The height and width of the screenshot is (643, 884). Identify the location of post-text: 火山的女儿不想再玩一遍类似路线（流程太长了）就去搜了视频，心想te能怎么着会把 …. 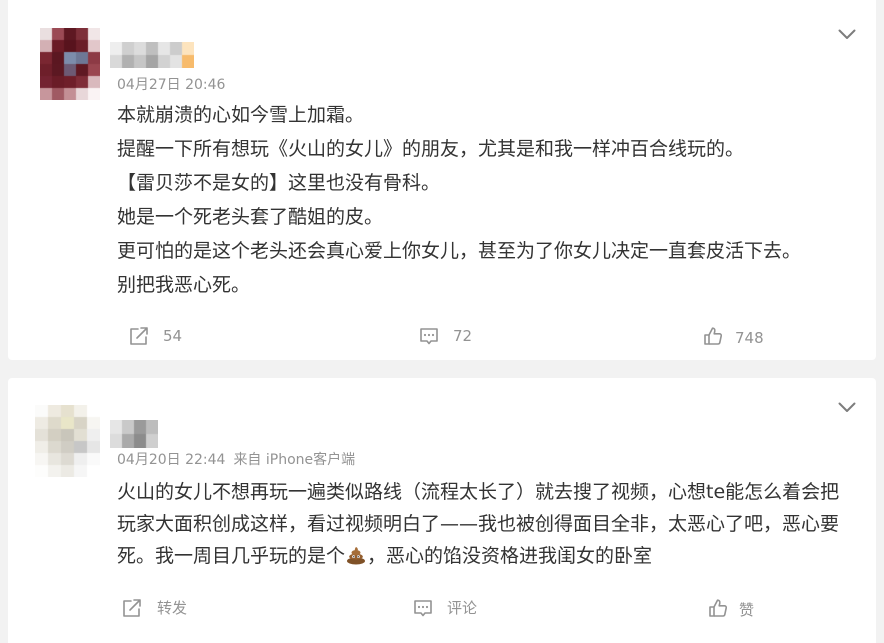
(478, 524).